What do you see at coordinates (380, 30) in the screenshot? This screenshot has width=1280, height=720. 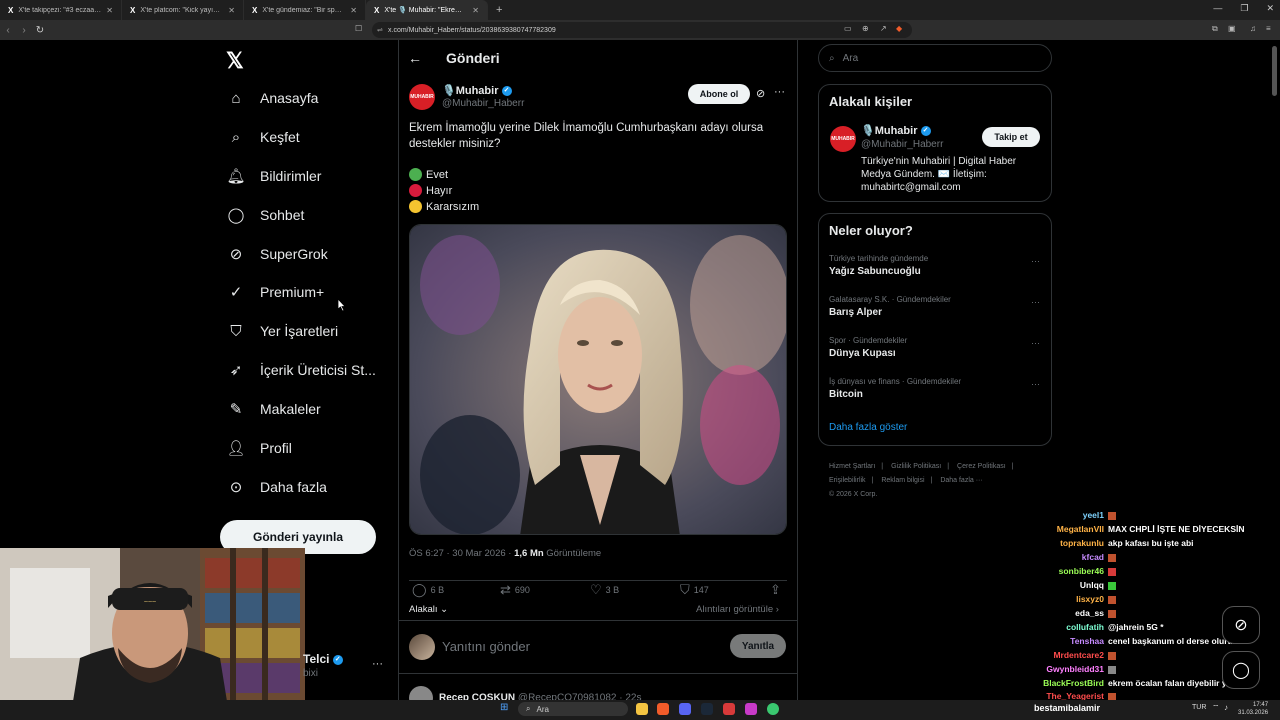 I see `site-info-icon: ⇌` at bounding box center [380, 30].